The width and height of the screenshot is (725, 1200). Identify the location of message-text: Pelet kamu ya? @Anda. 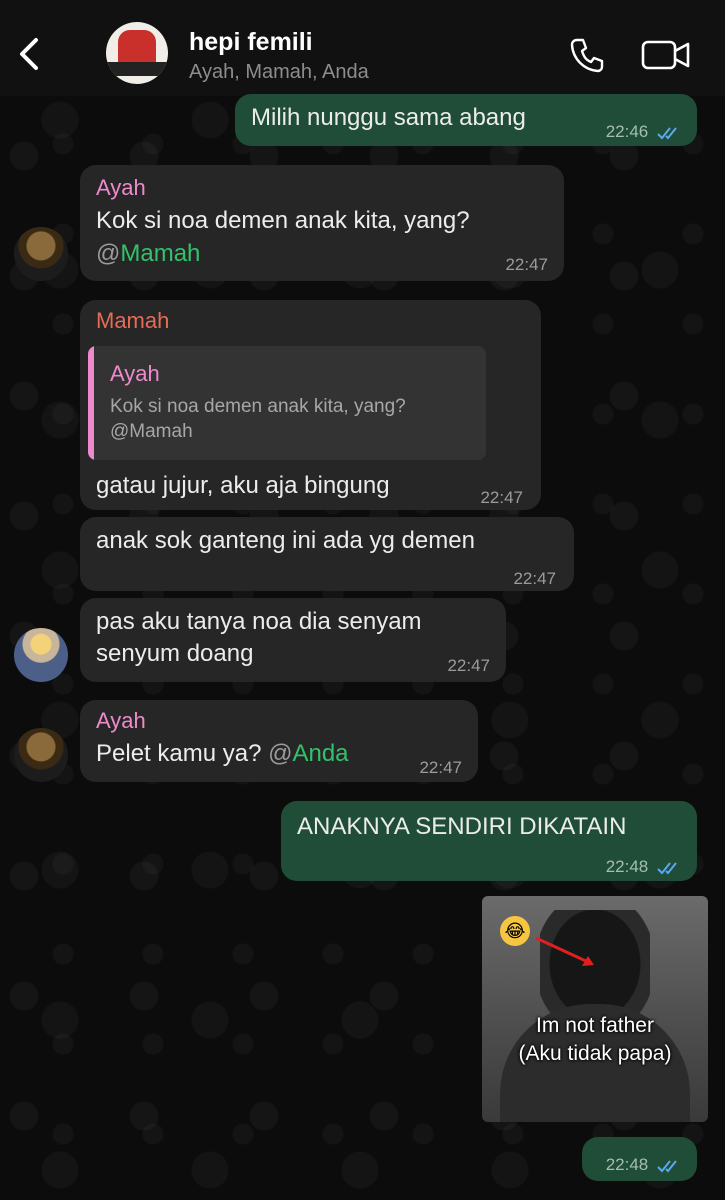
(222, 753).